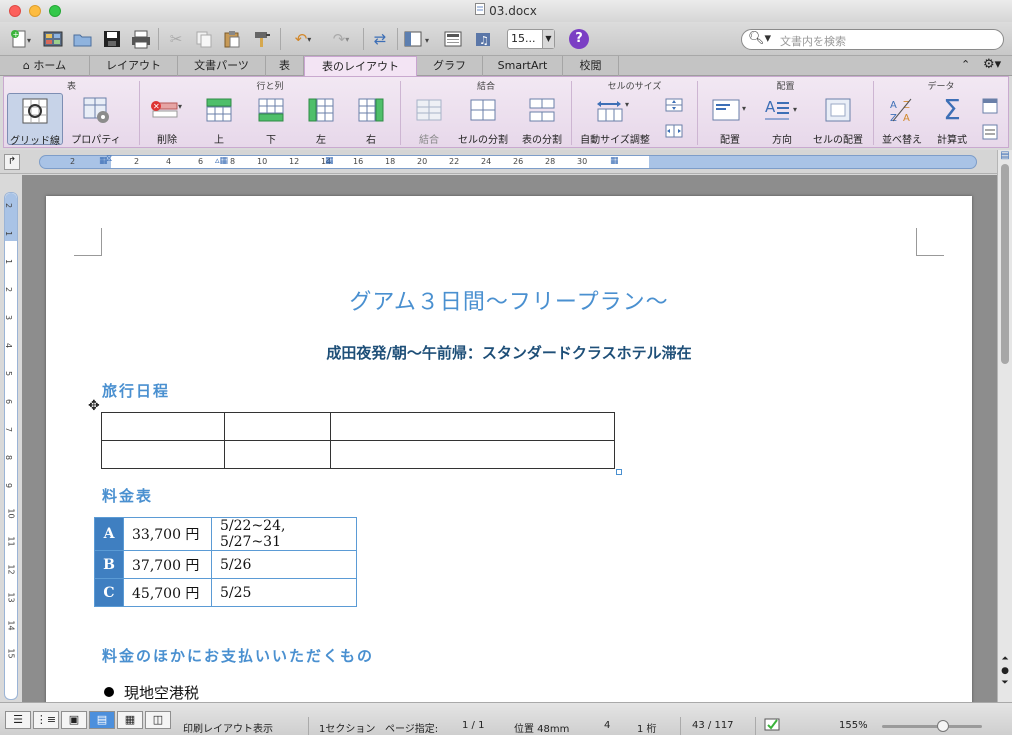 The width and height of the screenshot is (1012, 735). Describe the element at coordinates (219, 120) in the screenshot. I see `insert-above-button: 上` at that location.